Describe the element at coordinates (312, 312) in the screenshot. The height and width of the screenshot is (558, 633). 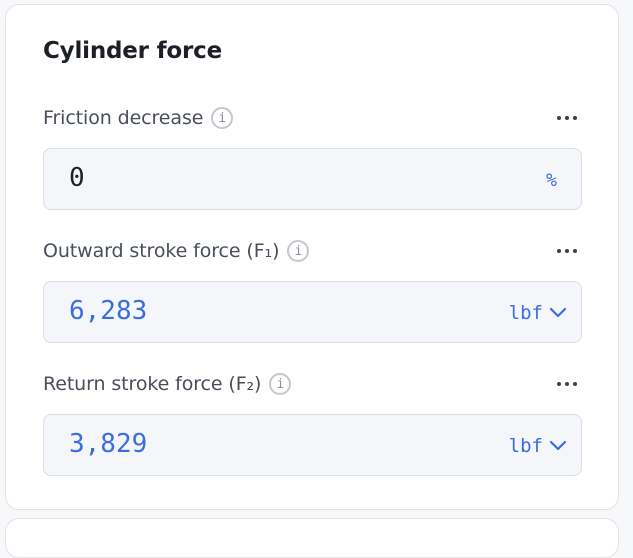
I see `outward-stroke-force-input: 6,283 lbf` at that location.